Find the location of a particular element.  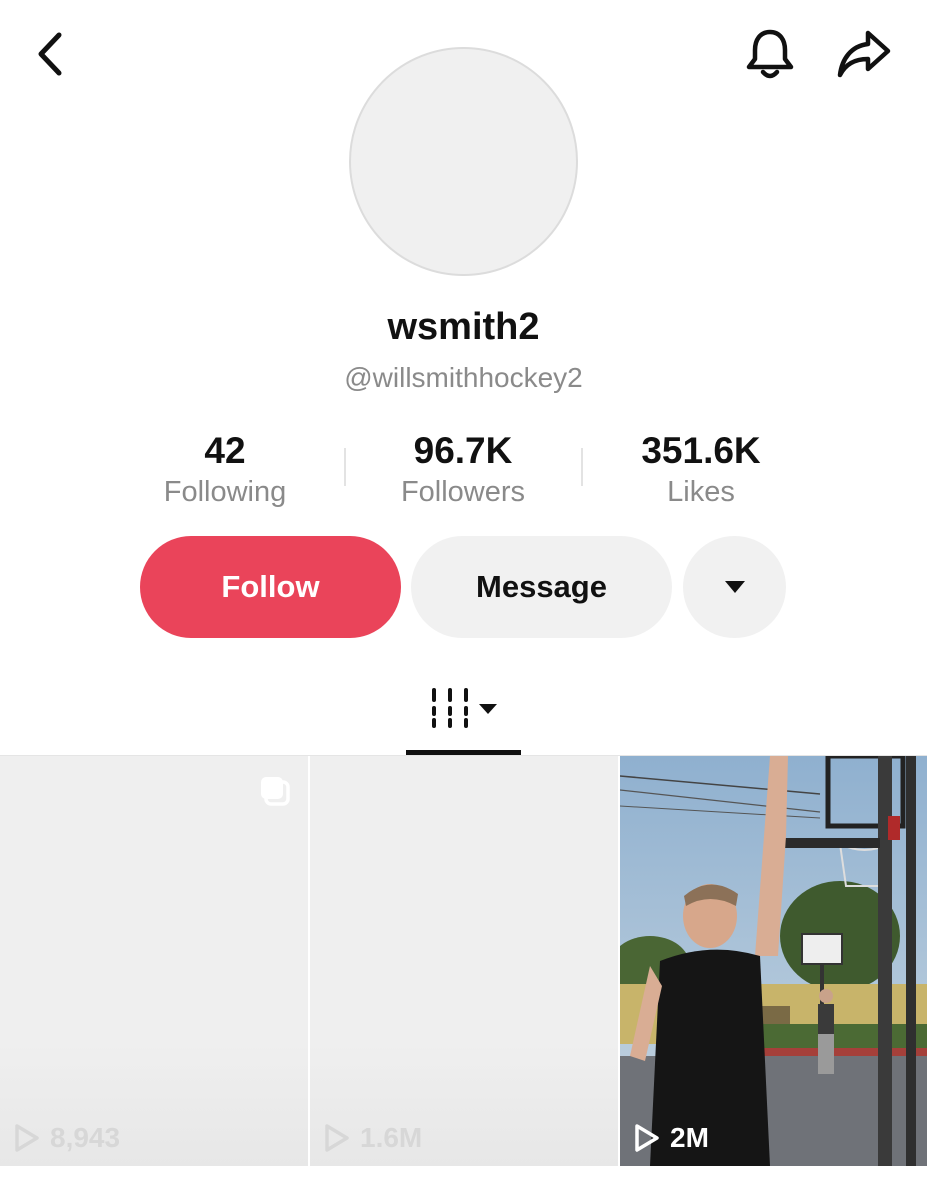

tab-videos is located at coordinates (463, 718).